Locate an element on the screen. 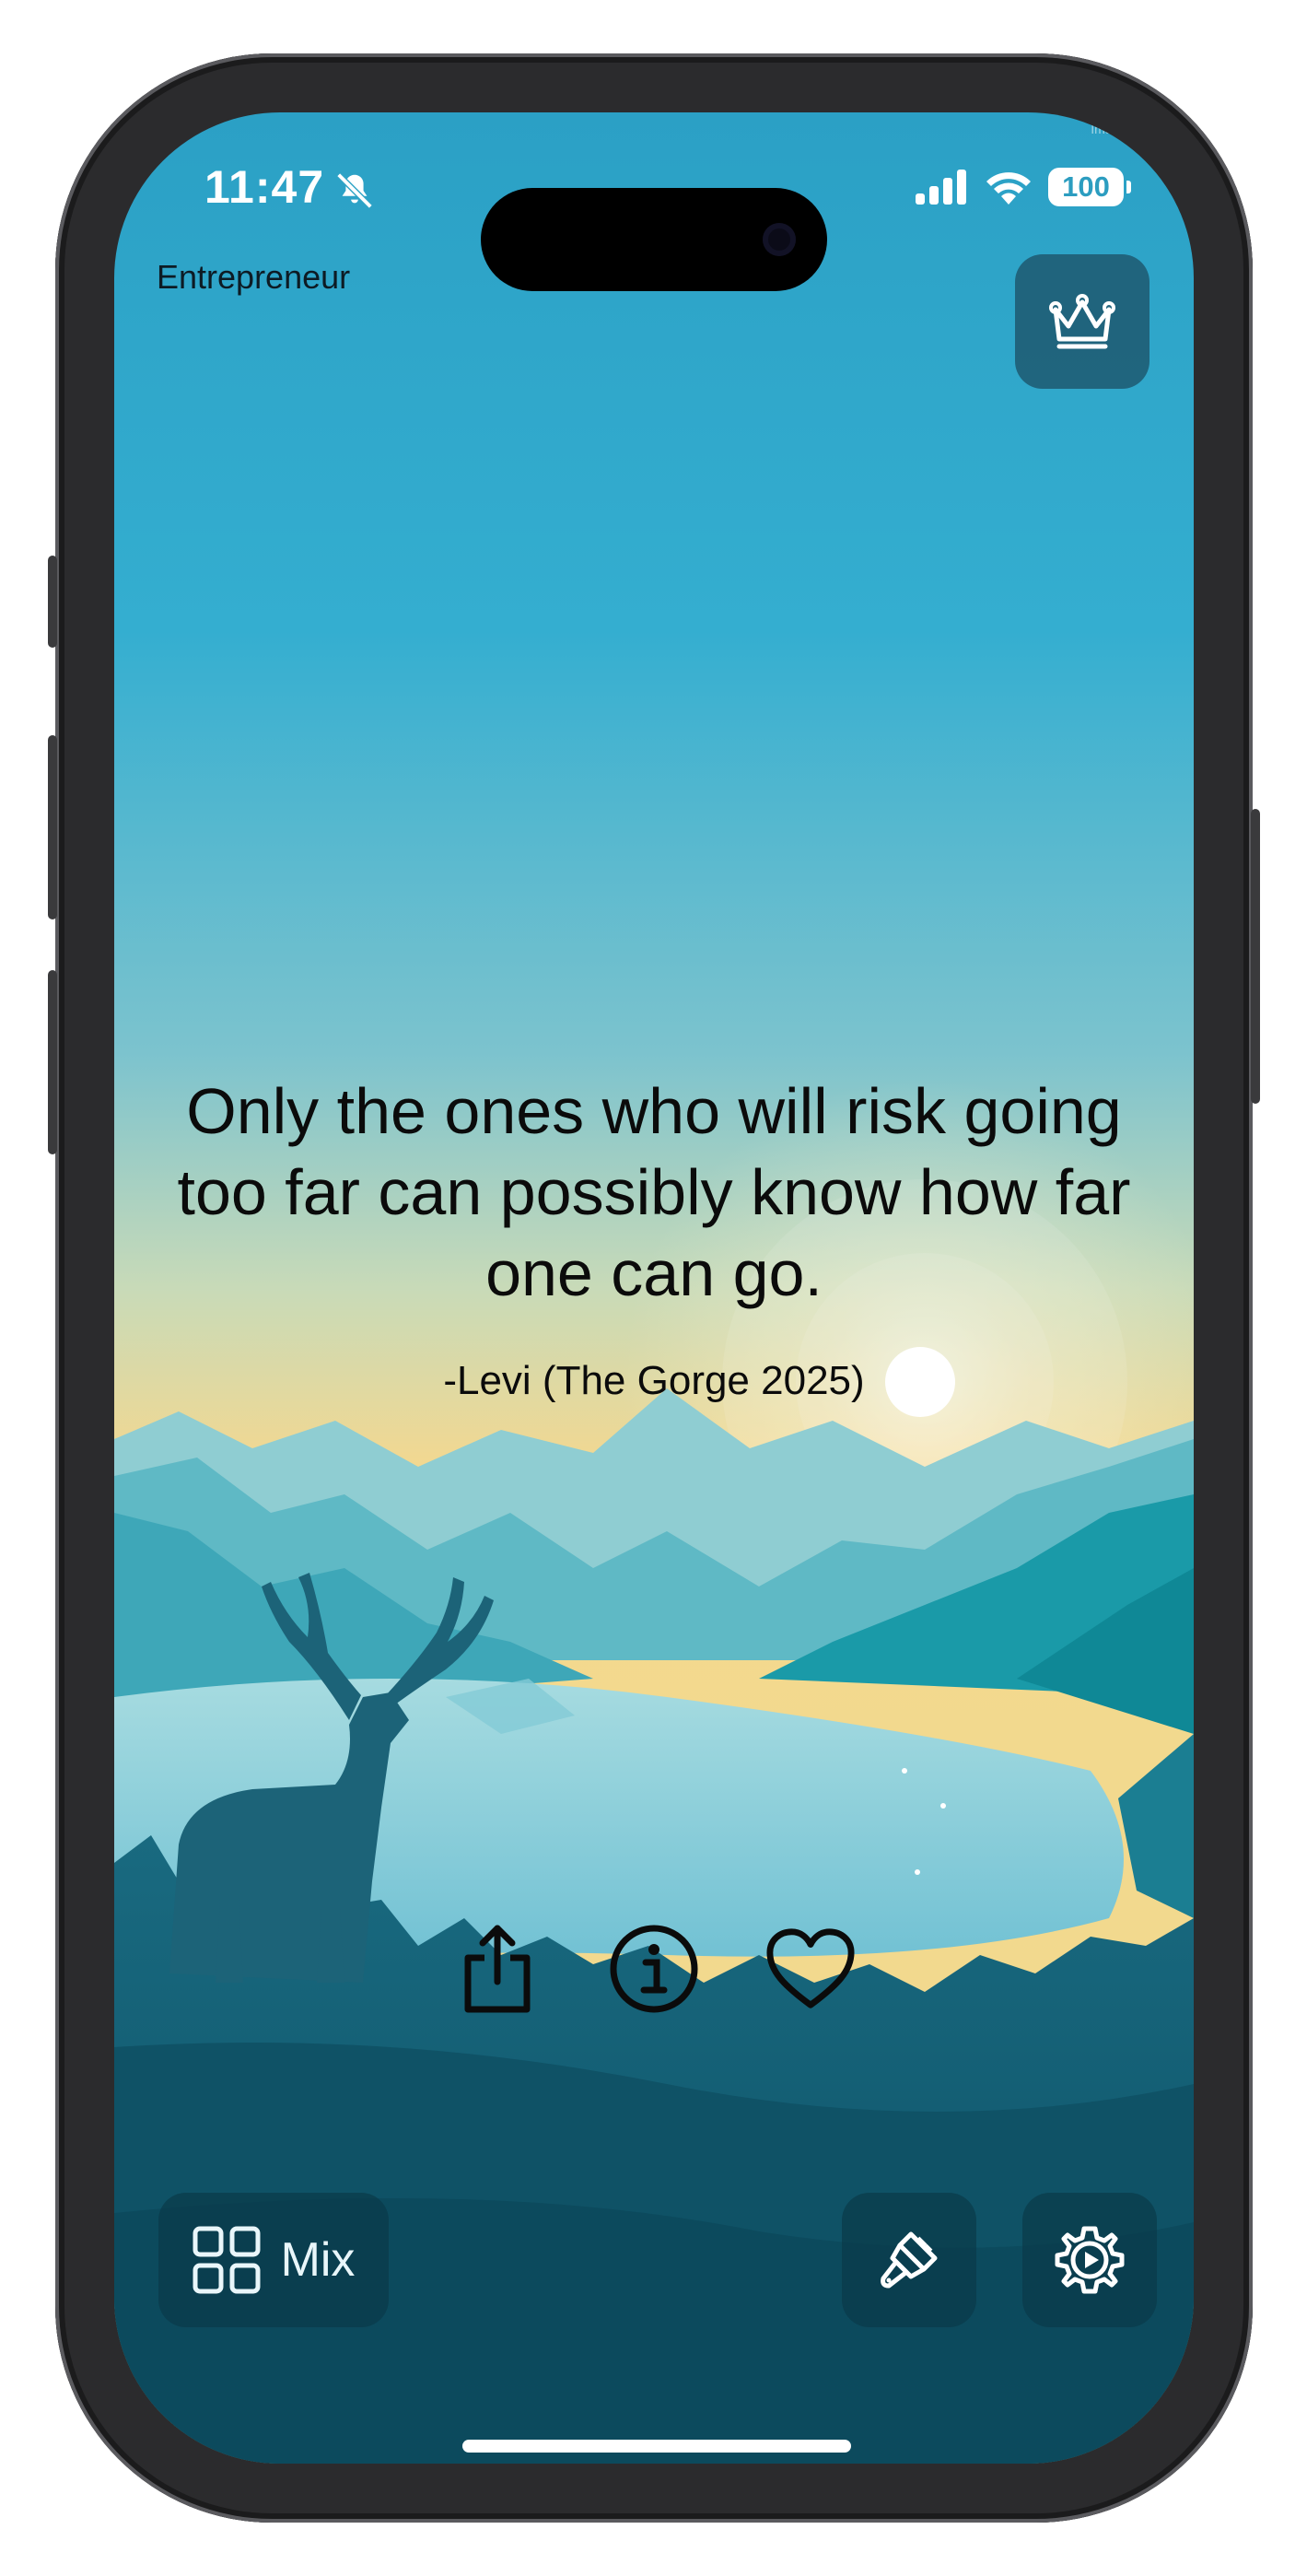 The width and height of the screenshot is (1307, 2576). status-time: 11:47 is located at coordinates (264, 187).